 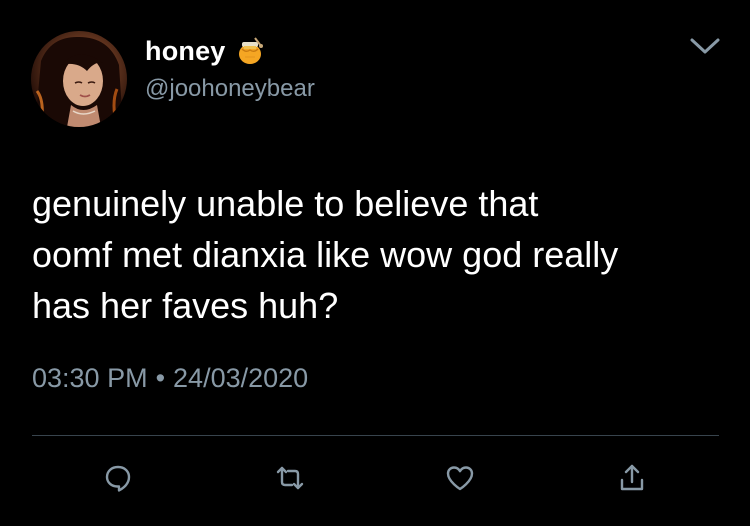 What do you see at coordinates (185, 51) in the screenshot?
I see `display-name: honey` at bounding box center [185, 51].